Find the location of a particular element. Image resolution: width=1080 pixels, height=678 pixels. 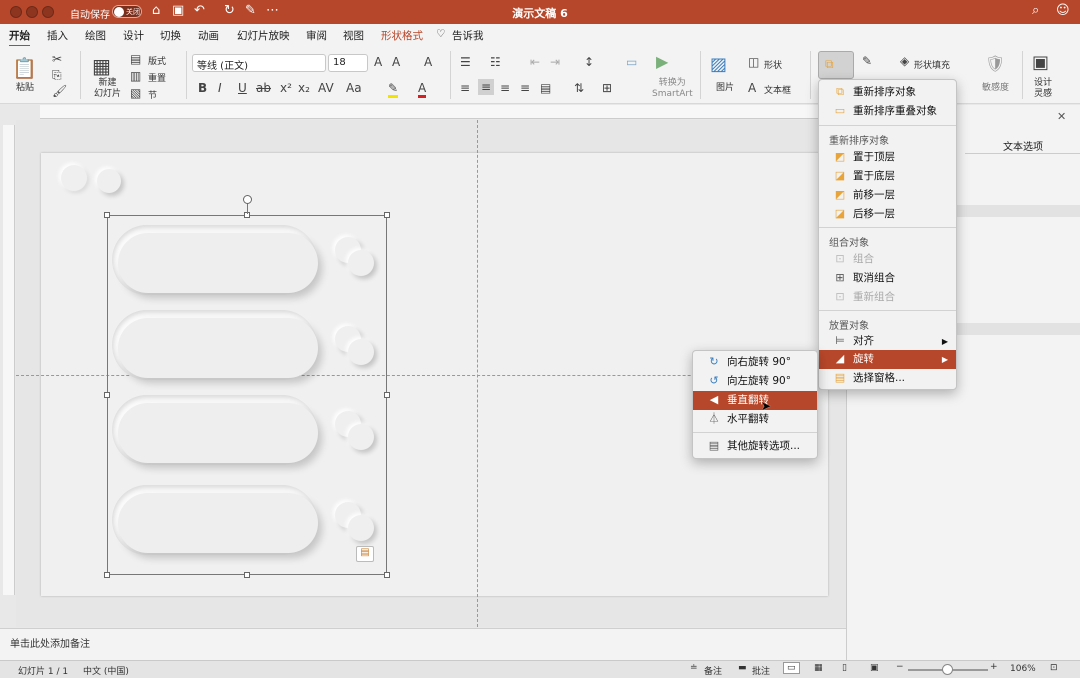

char-spacing-icon: AV is located at coordinates (326, 88).